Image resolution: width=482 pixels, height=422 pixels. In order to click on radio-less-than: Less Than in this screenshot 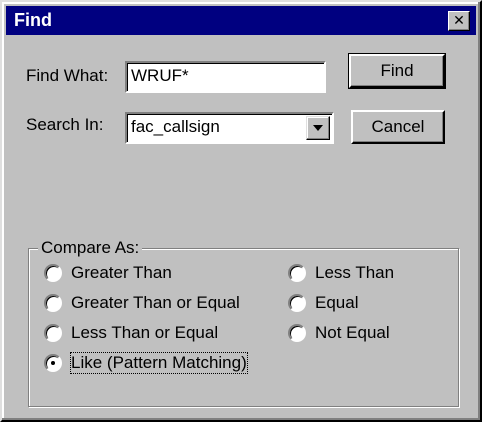, I will do `click(363, 273)`.